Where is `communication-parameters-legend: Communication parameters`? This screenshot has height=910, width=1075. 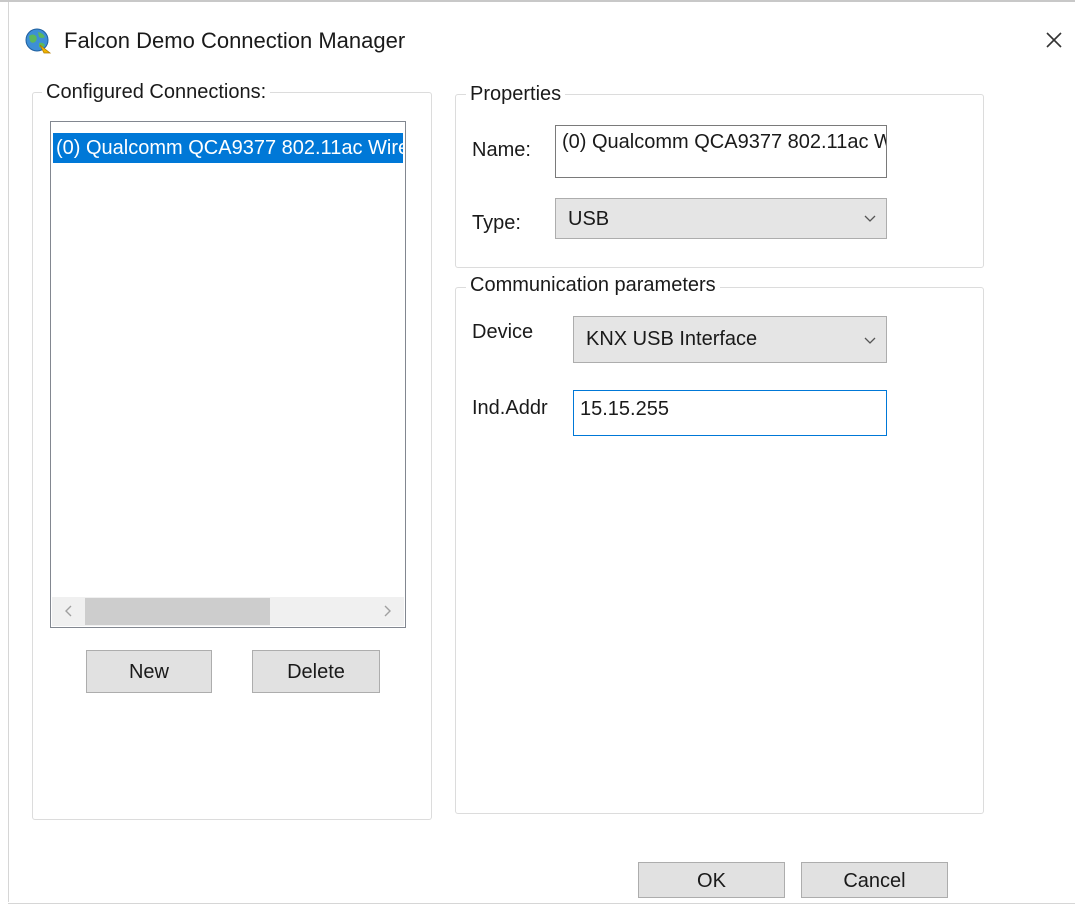 communication-parameters-legend: Communication parameters is located at coordinates (593, 285).